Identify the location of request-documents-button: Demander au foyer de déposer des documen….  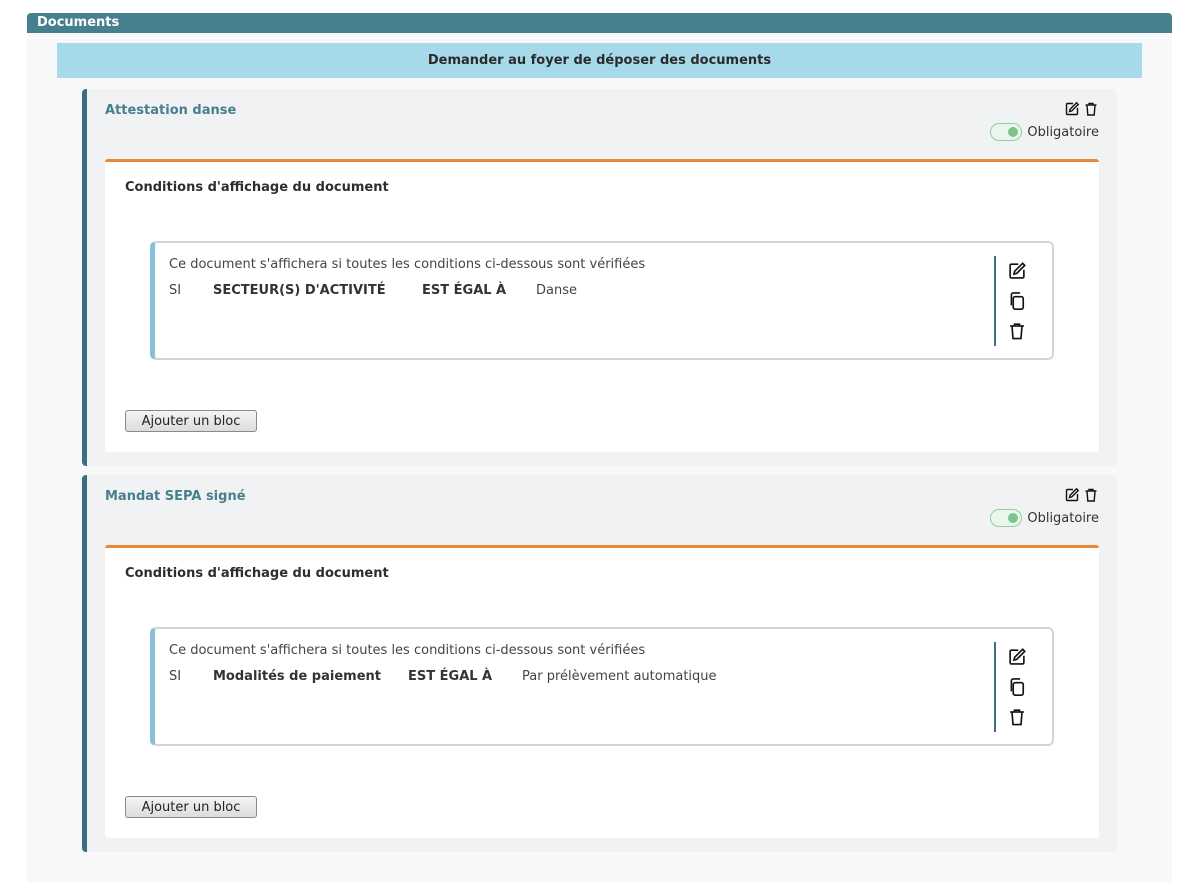
(599, 60).